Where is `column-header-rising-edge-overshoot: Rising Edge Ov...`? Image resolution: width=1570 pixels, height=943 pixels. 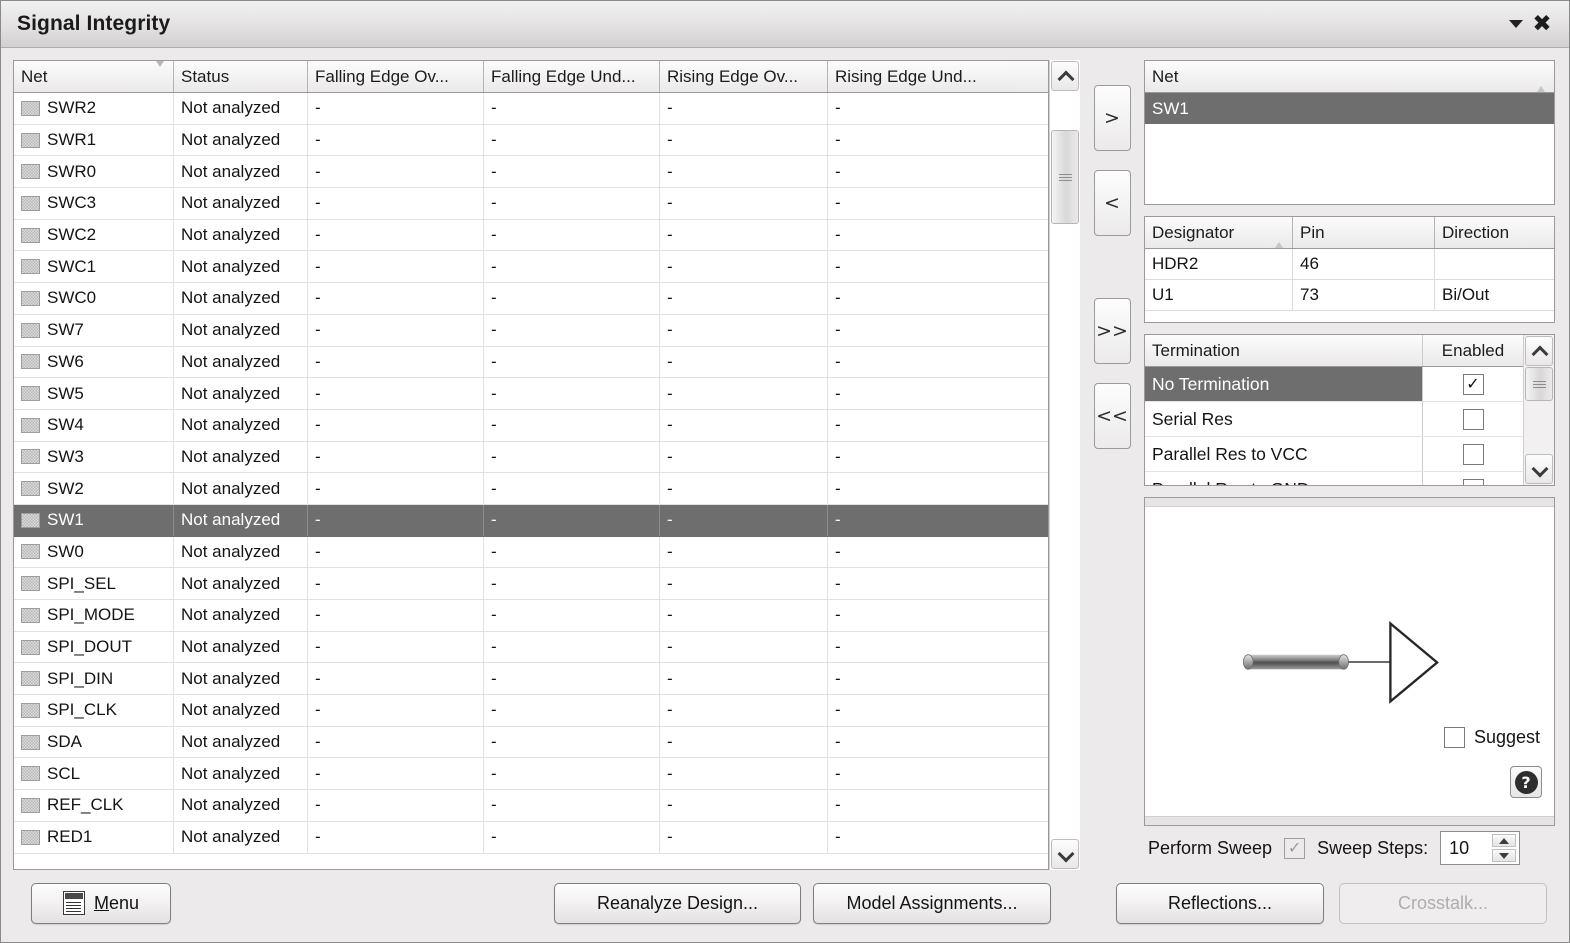
column-header-rising-edge-overshoot: Rising Edge Ov... is located at coordinates (744, 76).